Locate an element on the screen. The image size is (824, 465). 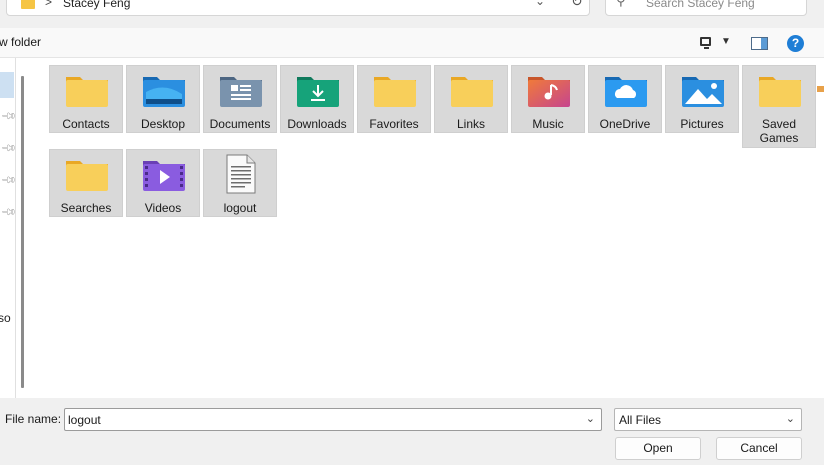
file-item: Favorites is located at coordinates (394, 99).